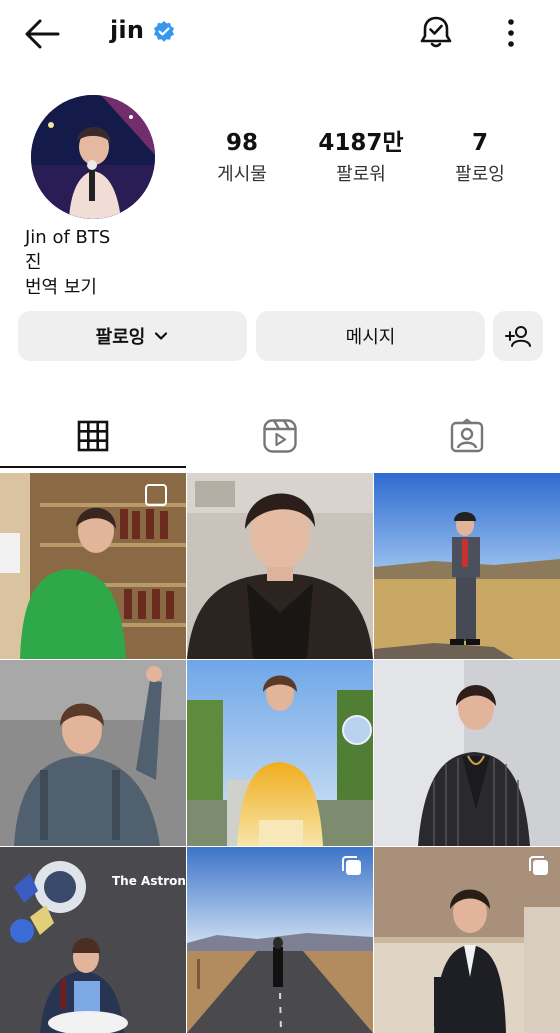 The height and width of the screenshot is (1033, 560). I want to click on profile-avatar, so click(93, 157).